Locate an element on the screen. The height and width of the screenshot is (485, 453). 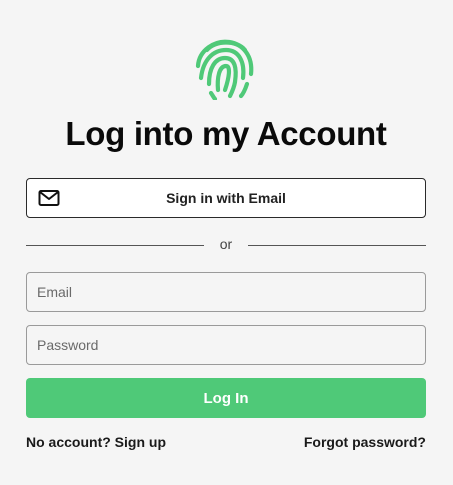
divider-text: or is located at coordinates (226, 244).